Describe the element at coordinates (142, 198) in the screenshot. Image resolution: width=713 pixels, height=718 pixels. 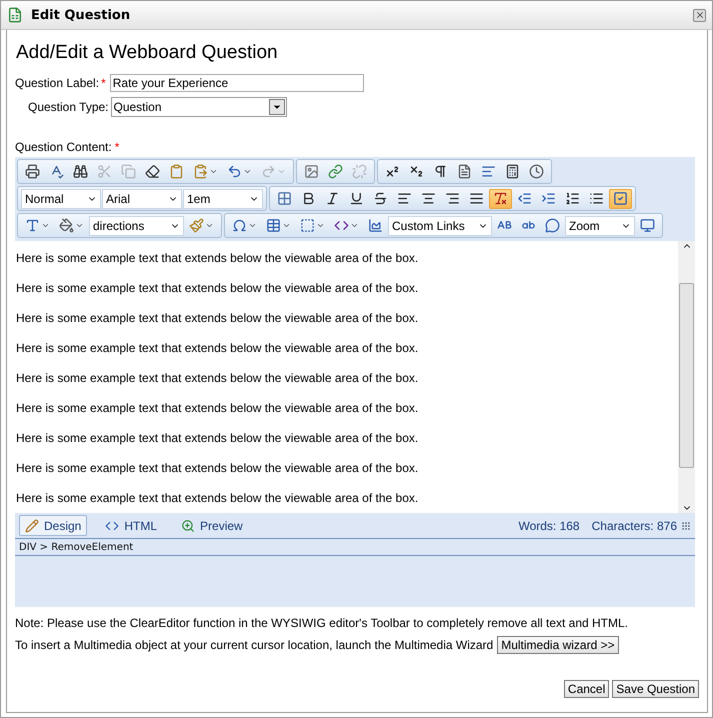
I see `toolbar-dropdown: Arial` at that location.